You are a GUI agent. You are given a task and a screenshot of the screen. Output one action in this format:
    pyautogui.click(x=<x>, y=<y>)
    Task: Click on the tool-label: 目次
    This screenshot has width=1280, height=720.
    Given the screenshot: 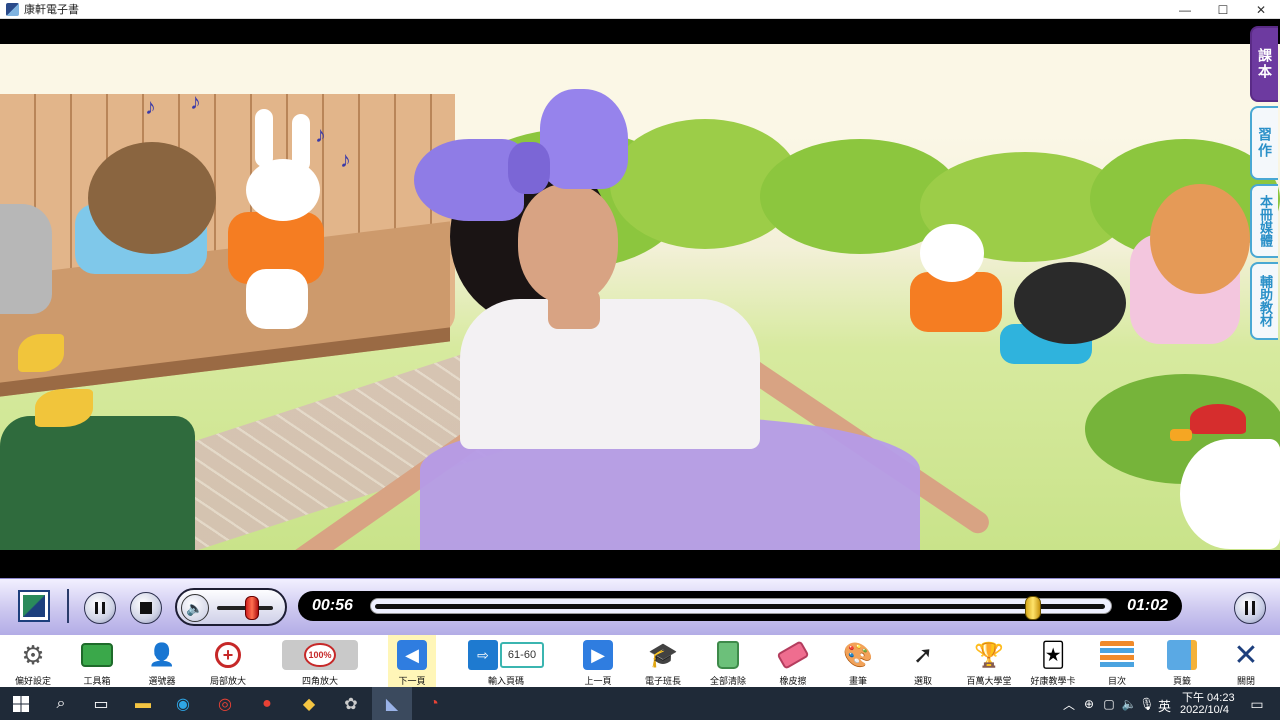 What is the action you would take?
    pyautogui.click(x=1116, y=681)
    